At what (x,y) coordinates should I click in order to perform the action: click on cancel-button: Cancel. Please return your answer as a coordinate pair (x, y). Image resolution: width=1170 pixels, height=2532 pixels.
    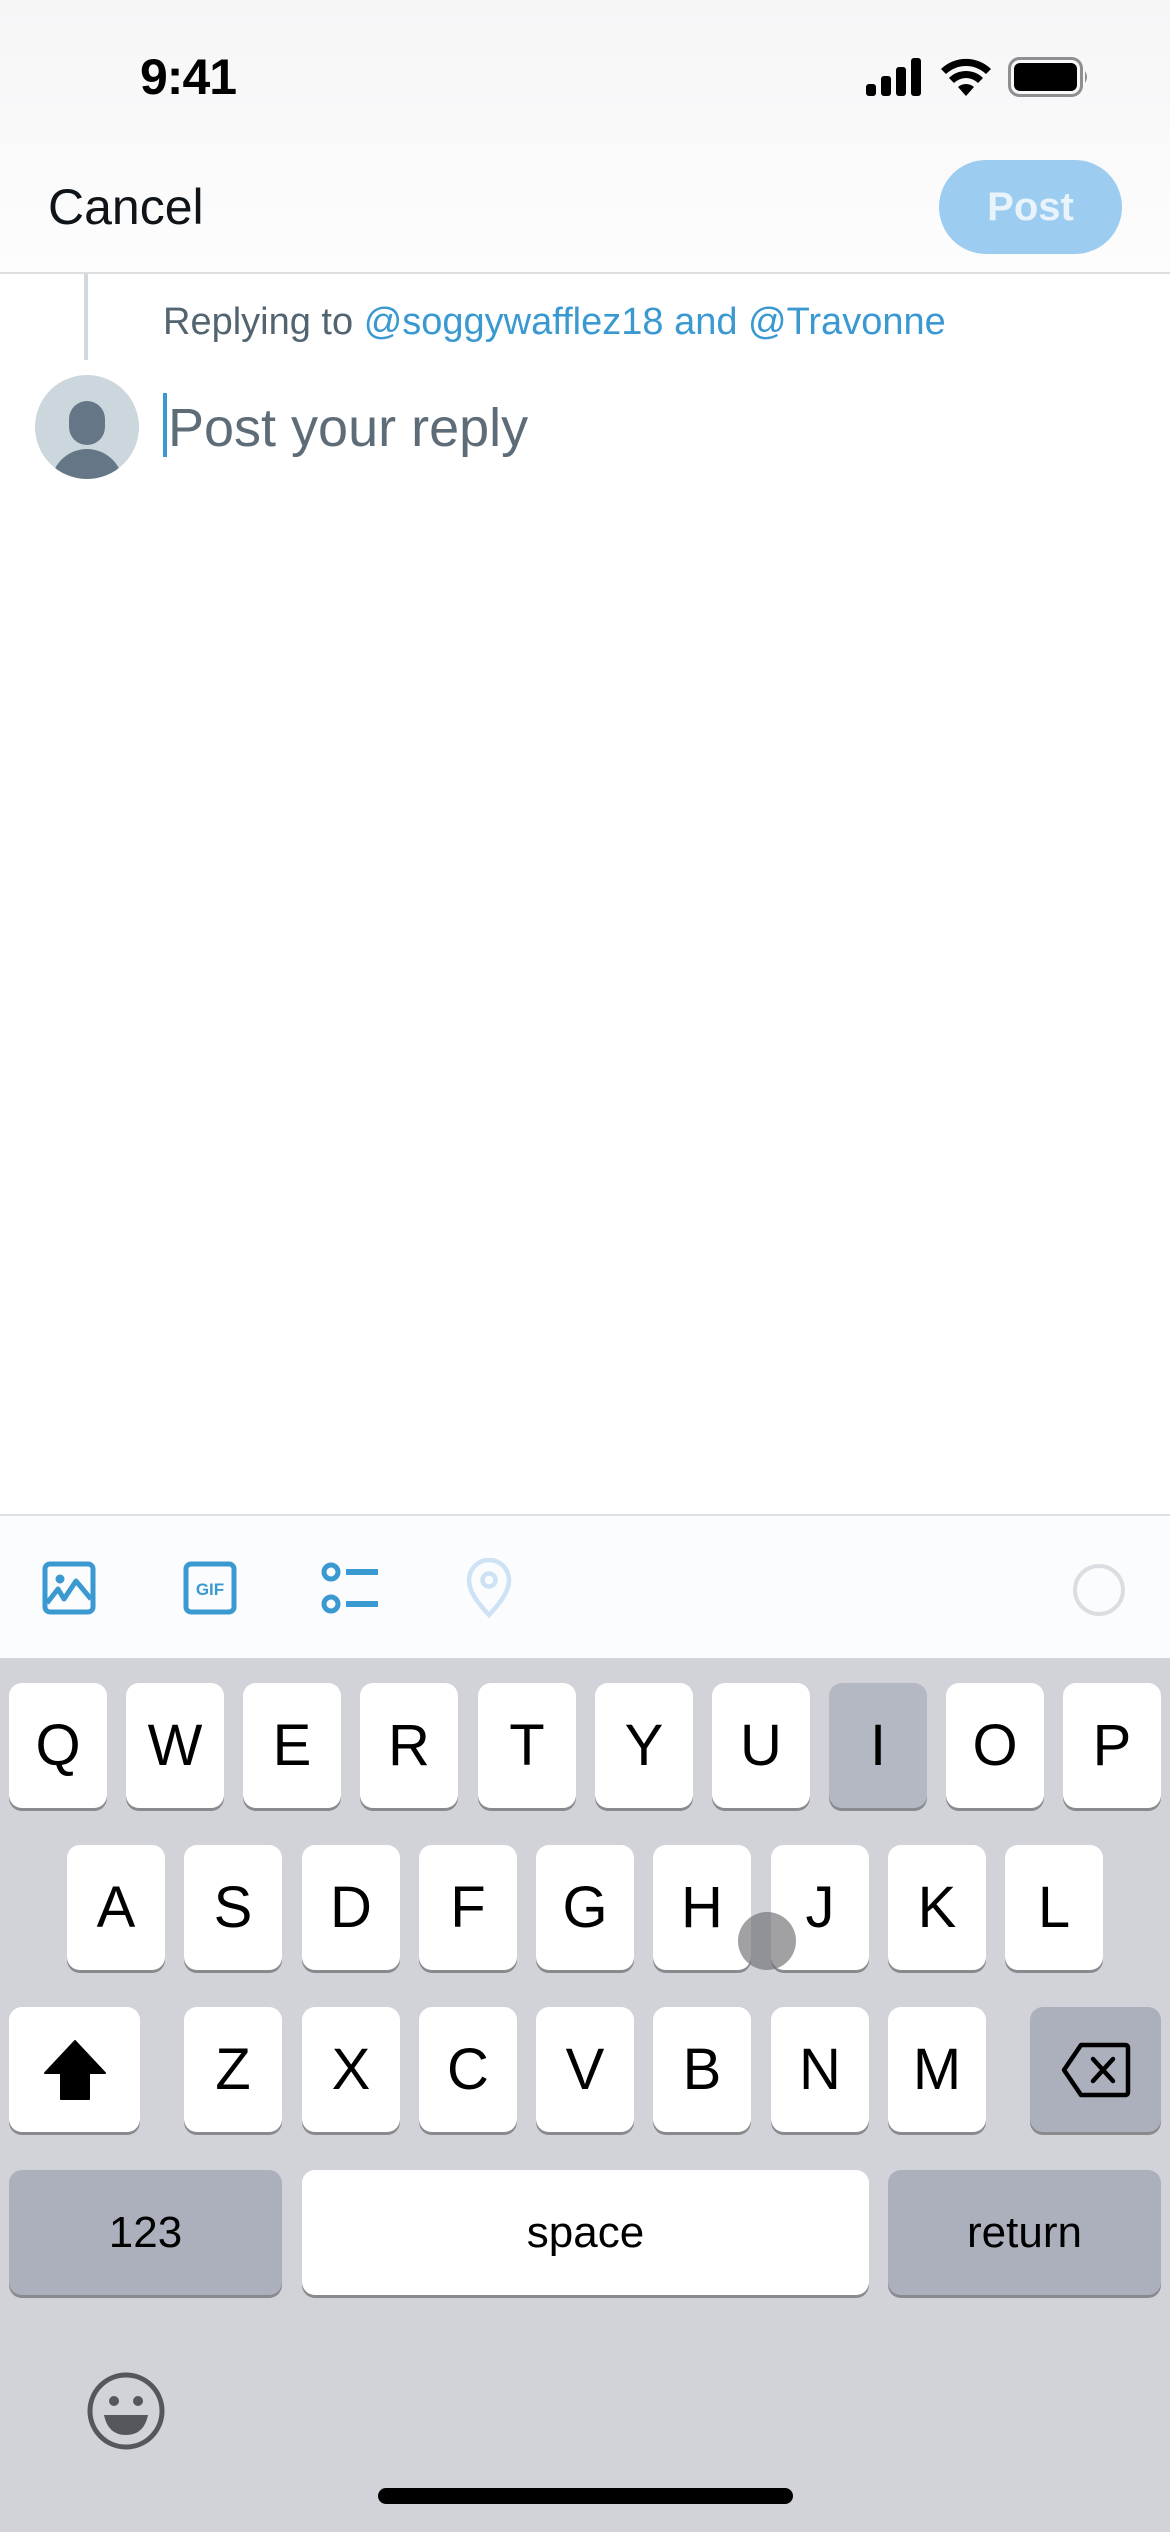
    Looking at the image, I should click on (126, 207).